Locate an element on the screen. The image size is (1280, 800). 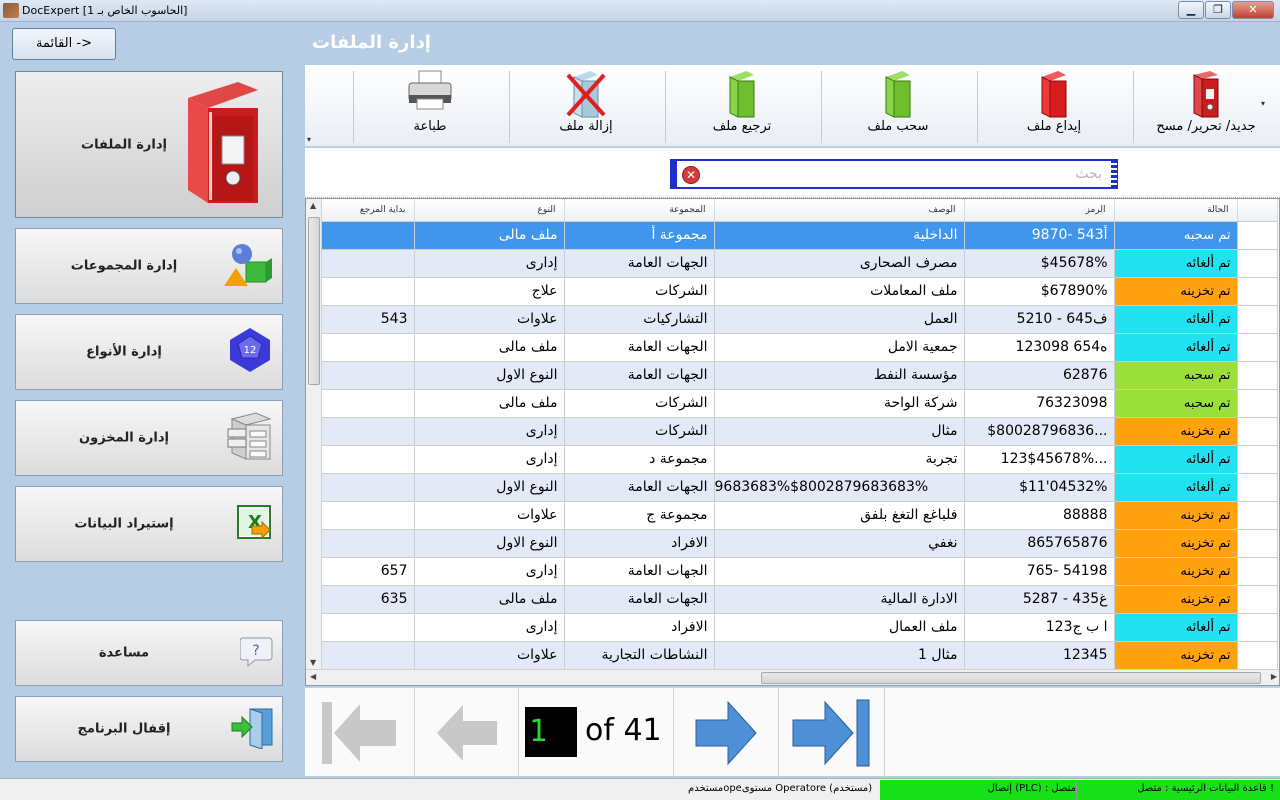
table-row: 657 إدارى الجهات العامة 765- 54198 تم تخزينه is located at coordinates (800, 571).